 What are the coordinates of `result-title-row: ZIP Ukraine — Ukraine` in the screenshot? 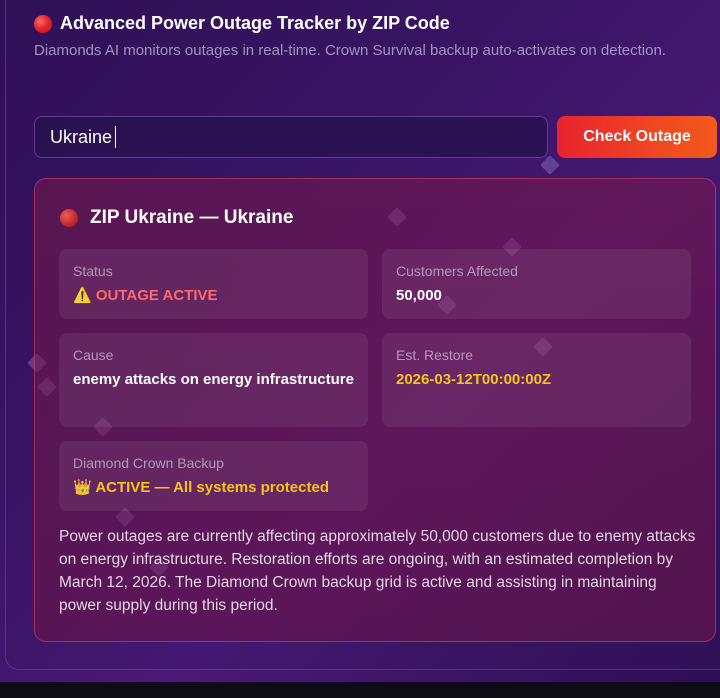 It's located at (176, 218).